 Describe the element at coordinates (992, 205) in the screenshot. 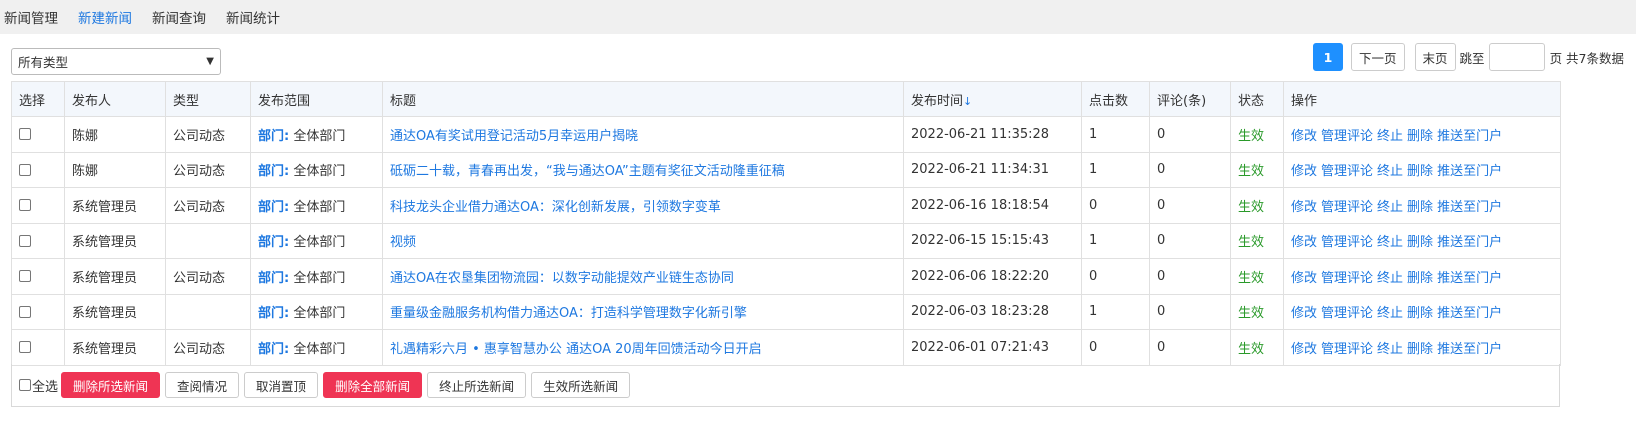

I see `cell-time: 2022-06-16 18:18:54` at that location.